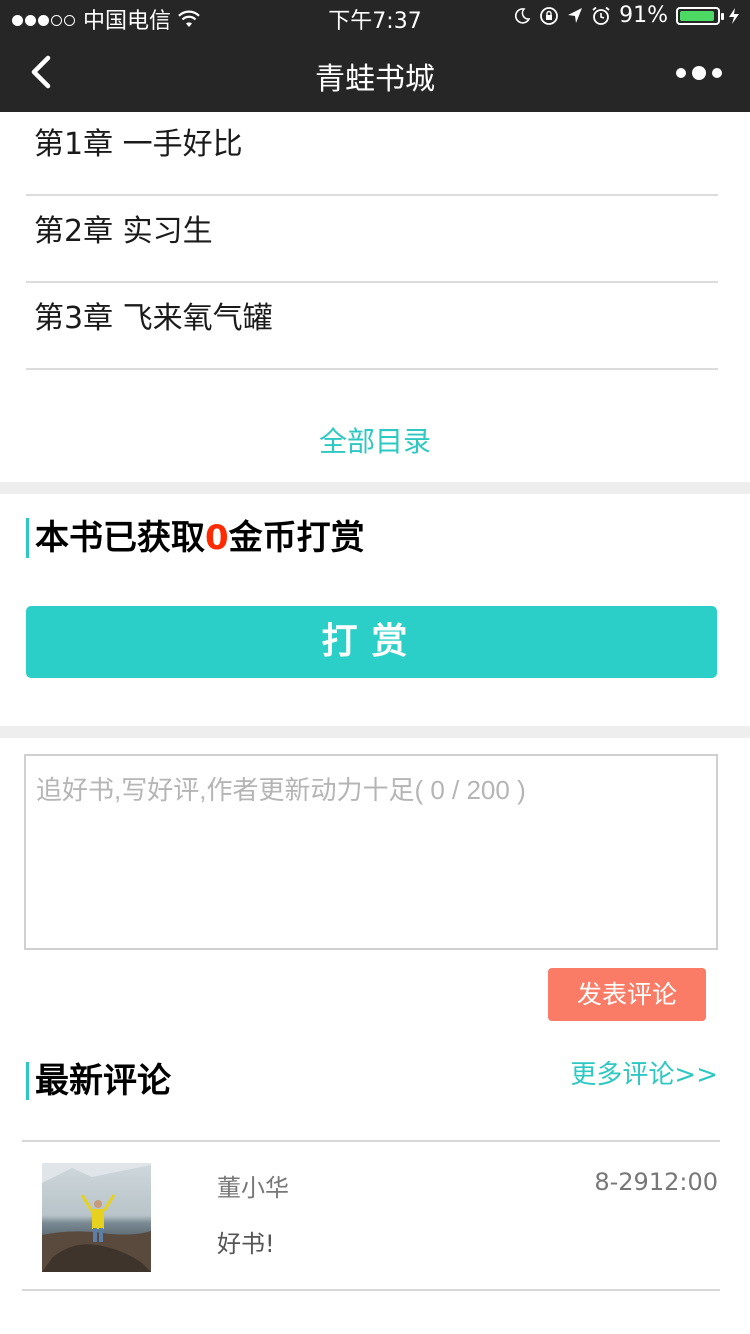  Describe the element at coordinates (523, 15) in the screenshot. I see `moon-icon` at that location.